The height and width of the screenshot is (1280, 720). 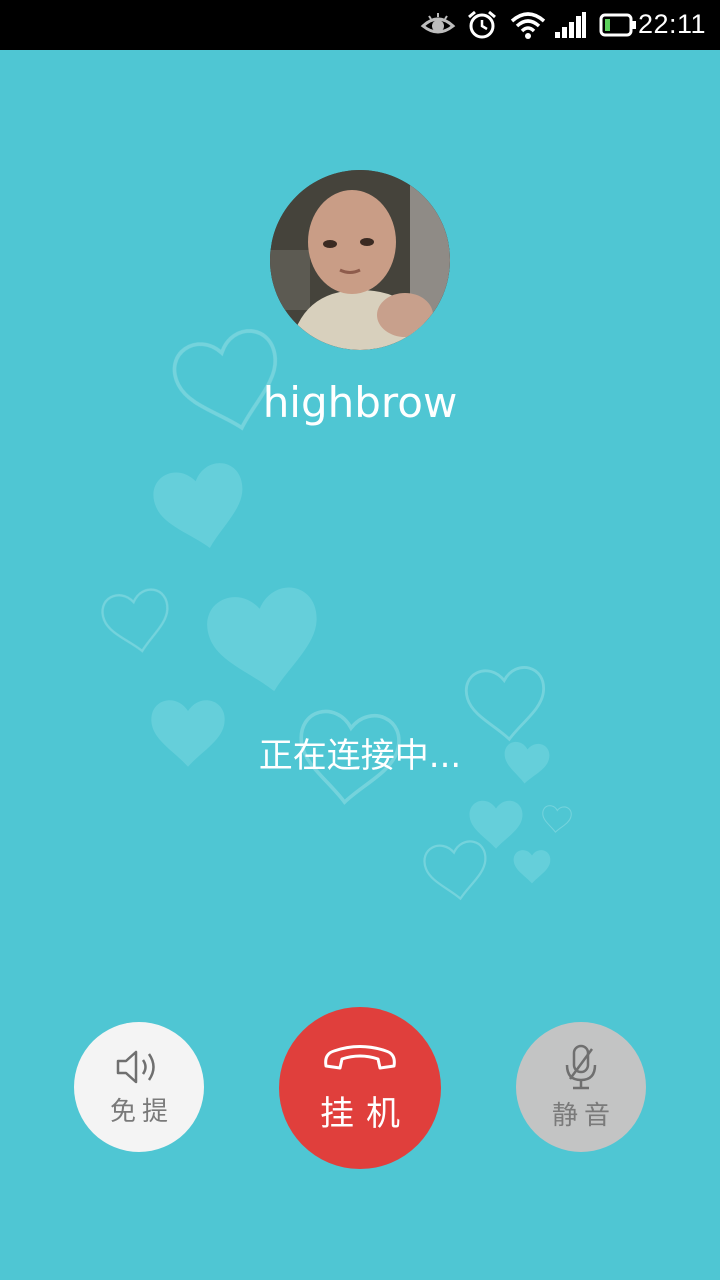 What do you see at coordinates (139, 1087) in the screenshot?
I see `speaker-button: 免提` at bounding box center [139, 1087].